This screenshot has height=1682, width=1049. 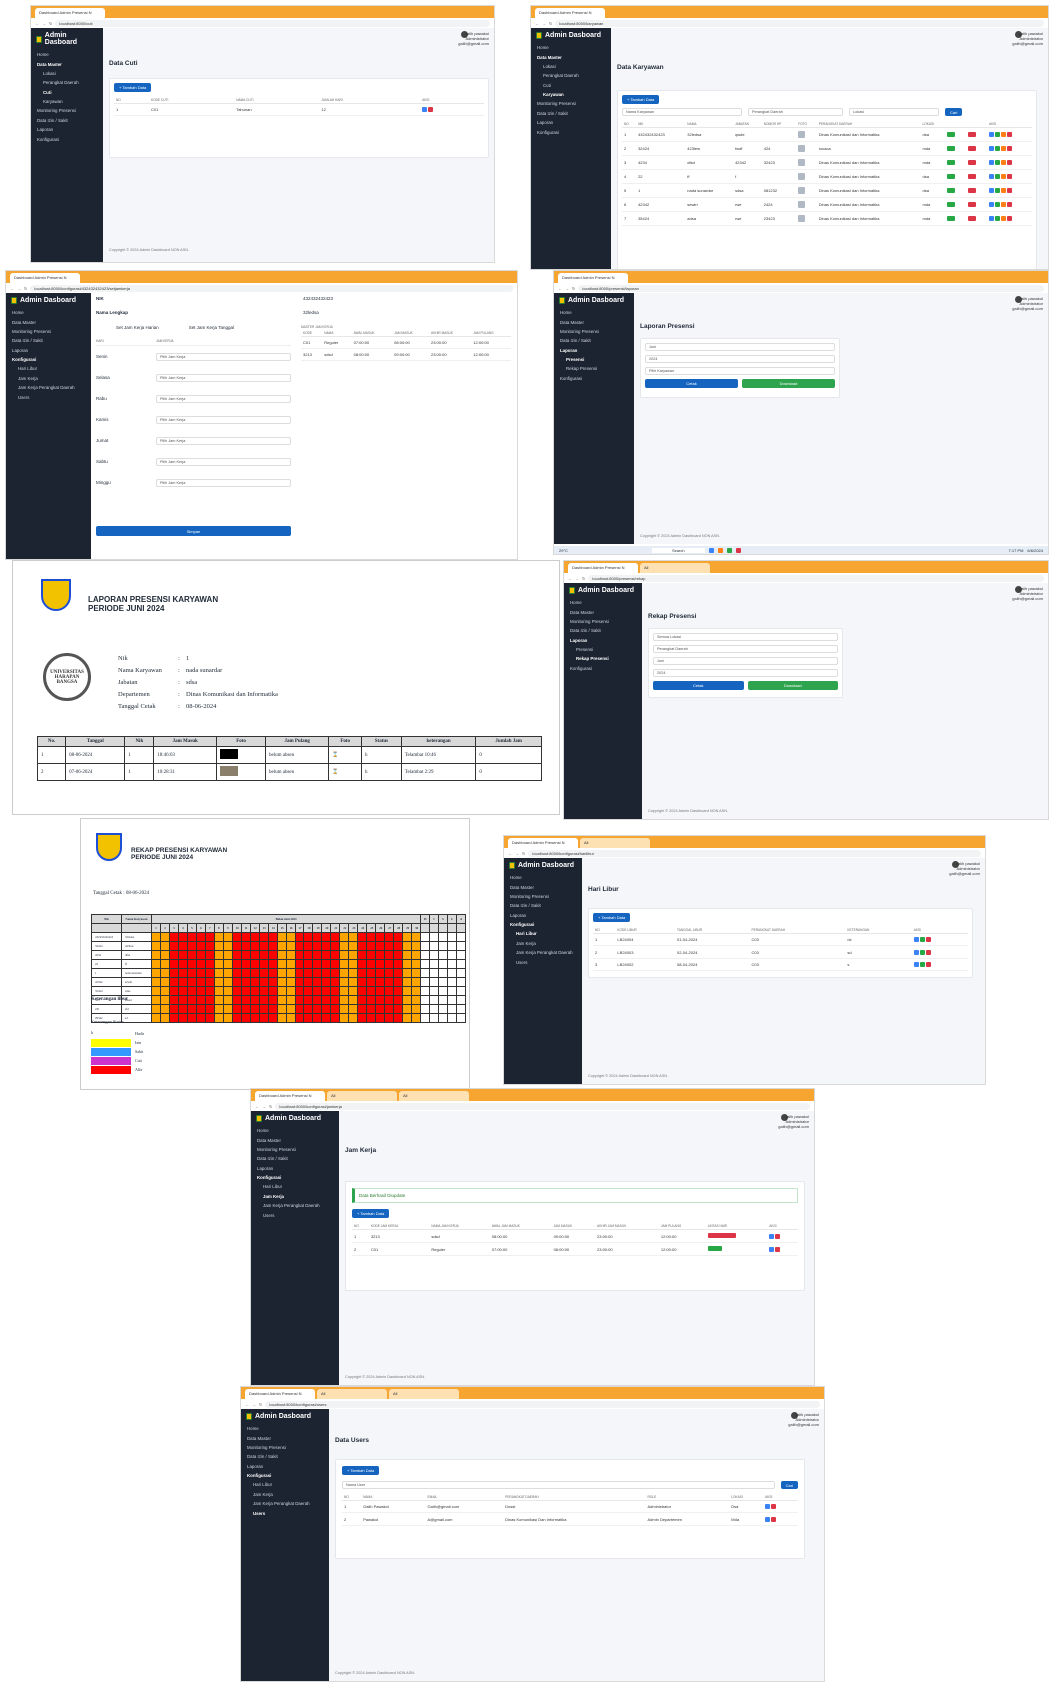 What do you see at coordinates (754, 853) in the screenshot?
I see `address-bar: localhost:8000/konfigurasi/harilibur` at bounding box center [754, 853].